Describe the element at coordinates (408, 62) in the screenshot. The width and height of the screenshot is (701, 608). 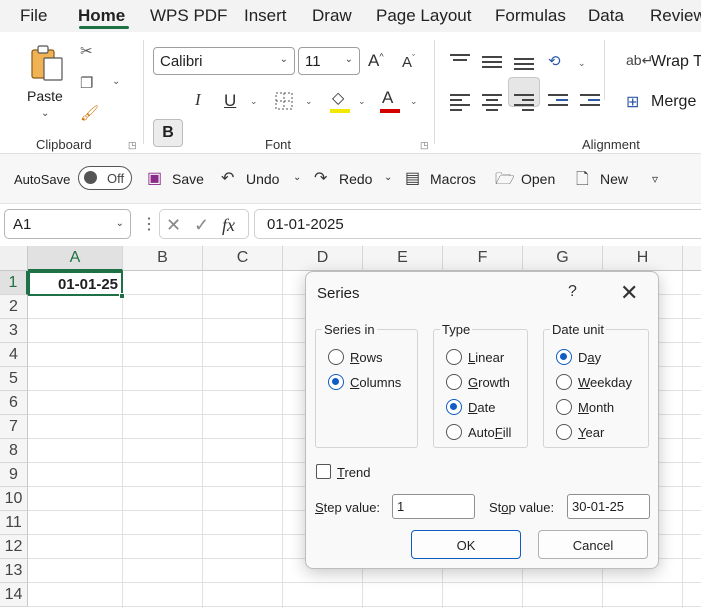
I see `shrink-font-icon: Aˇ` at that location.